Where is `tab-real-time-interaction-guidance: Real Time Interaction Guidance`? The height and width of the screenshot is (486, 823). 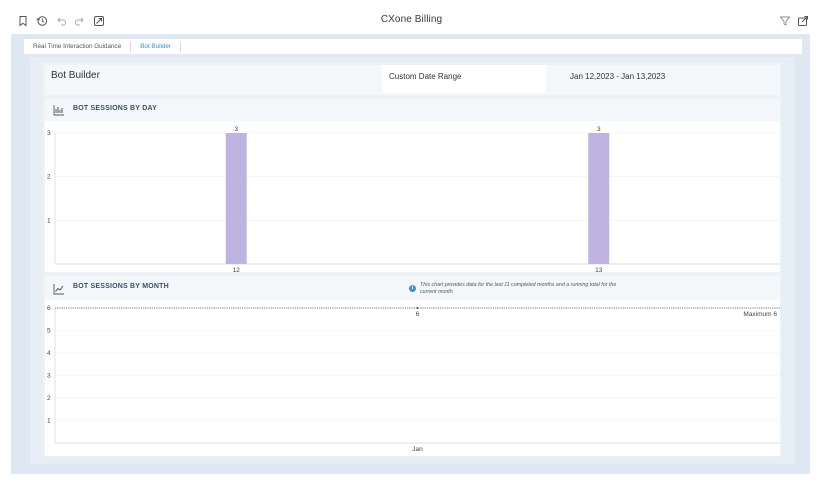 tab-real-time-interaction-guidance: Real Time Interaction Guidance is located at coordinates (78, 46).